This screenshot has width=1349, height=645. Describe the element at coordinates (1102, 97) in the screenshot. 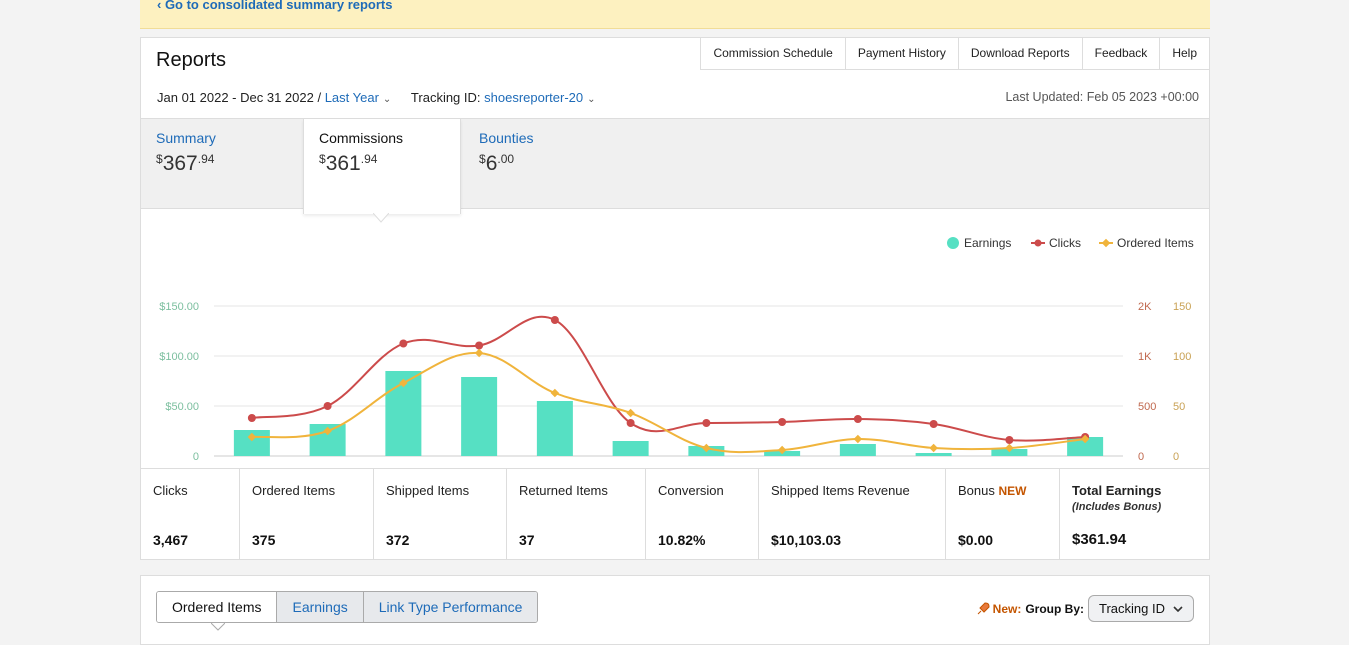

I see `last-updated: Last Updated: Feb 05 2023 +00:00` at that location.